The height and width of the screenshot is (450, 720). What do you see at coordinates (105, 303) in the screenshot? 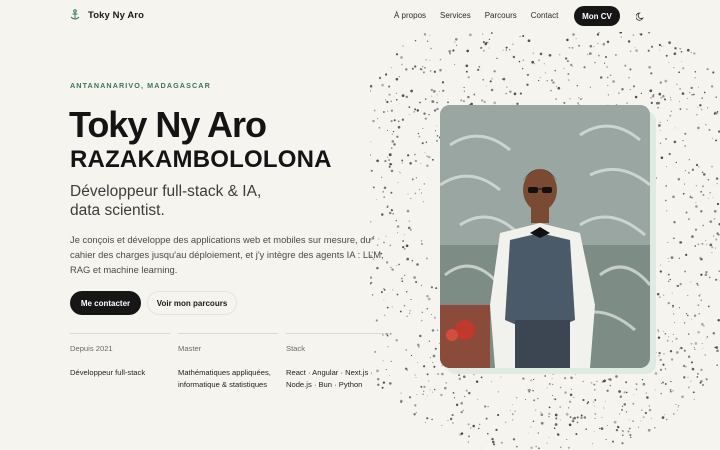
I see `contact-button: Me contacter` at bounding box center [105, 303].